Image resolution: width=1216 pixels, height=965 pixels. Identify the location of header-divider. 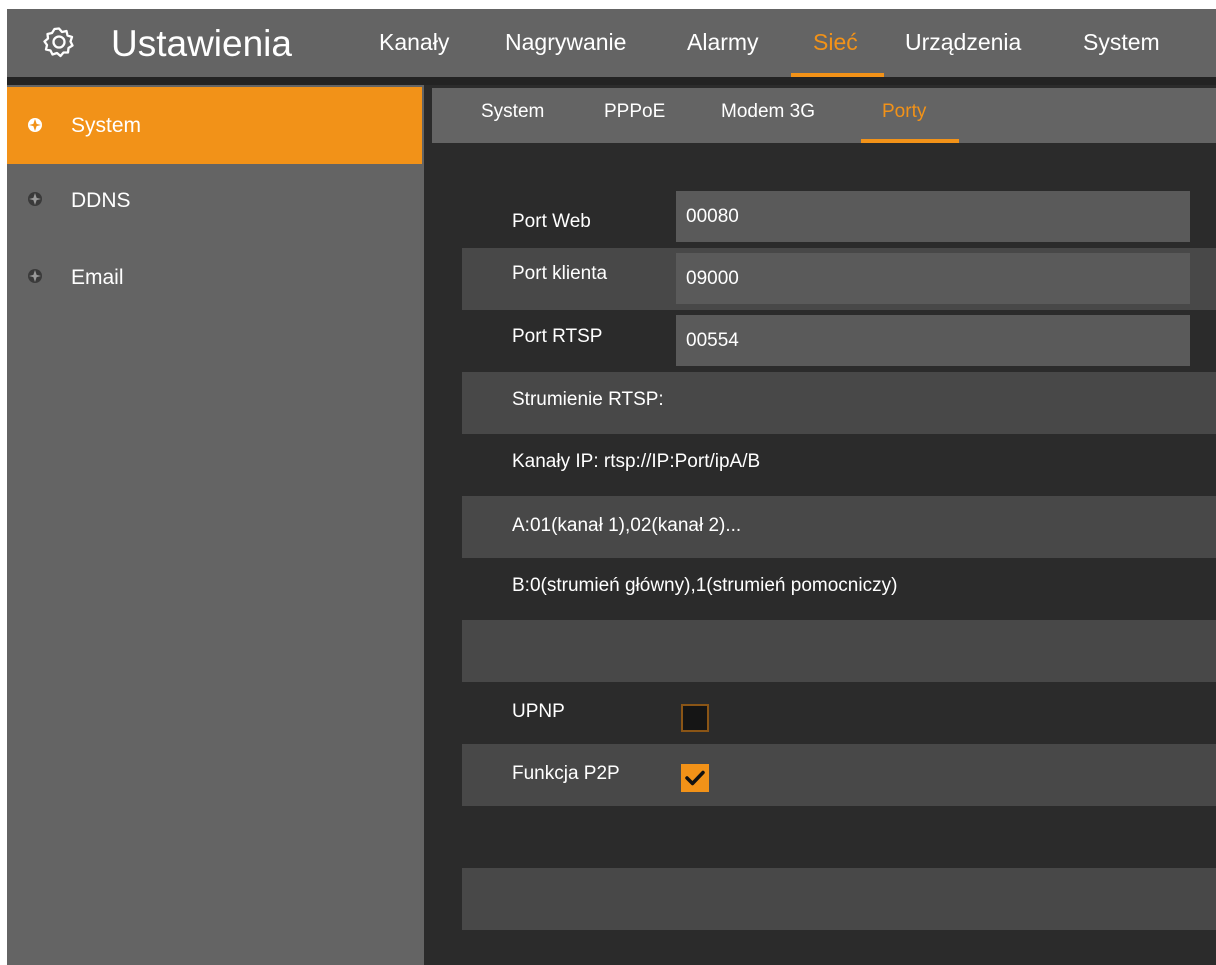
(611, 81).